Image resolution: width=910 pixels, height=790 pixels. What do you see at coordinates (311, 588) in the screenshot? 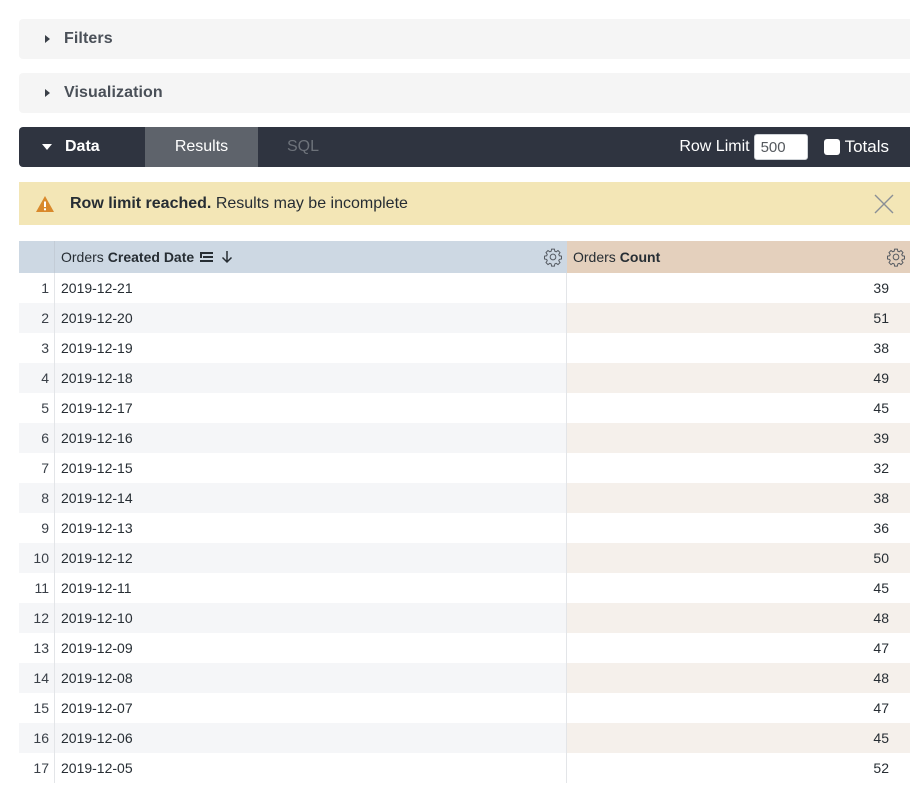
I see `created-date-cell: 2019-12-11` at bounding box center [311, 588].